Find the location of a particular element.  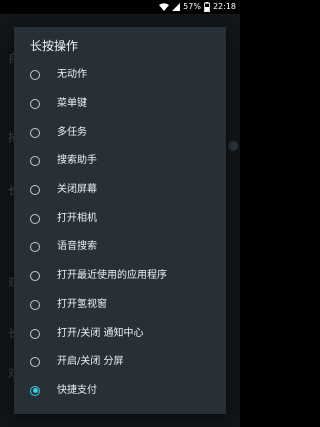

signal-icon is located at coordinates (176, 7).